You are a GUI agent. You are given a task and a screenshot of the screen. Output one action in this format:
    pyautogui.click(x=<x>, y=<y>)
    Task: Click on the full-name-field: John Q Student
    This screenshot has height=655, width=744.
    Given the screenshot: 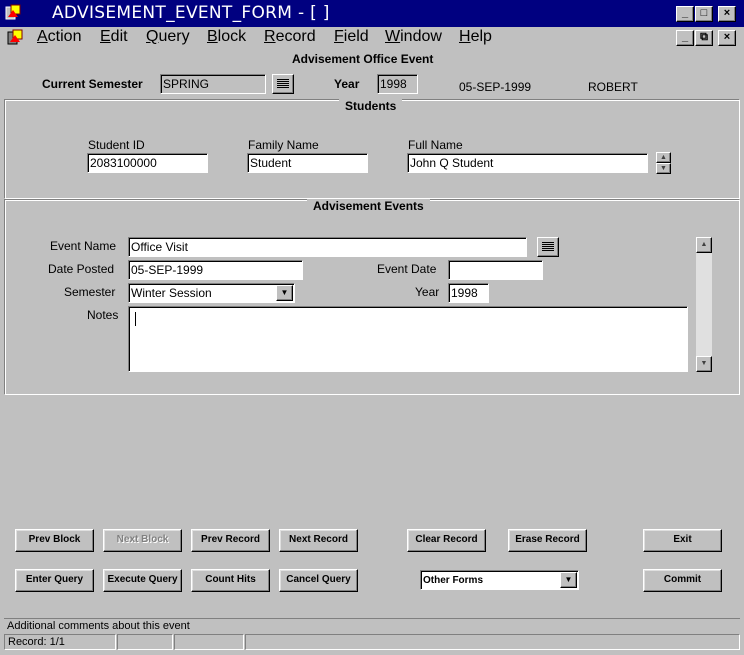 What is the action you would take?
    pyautogui.click(x=527, y=163)
    